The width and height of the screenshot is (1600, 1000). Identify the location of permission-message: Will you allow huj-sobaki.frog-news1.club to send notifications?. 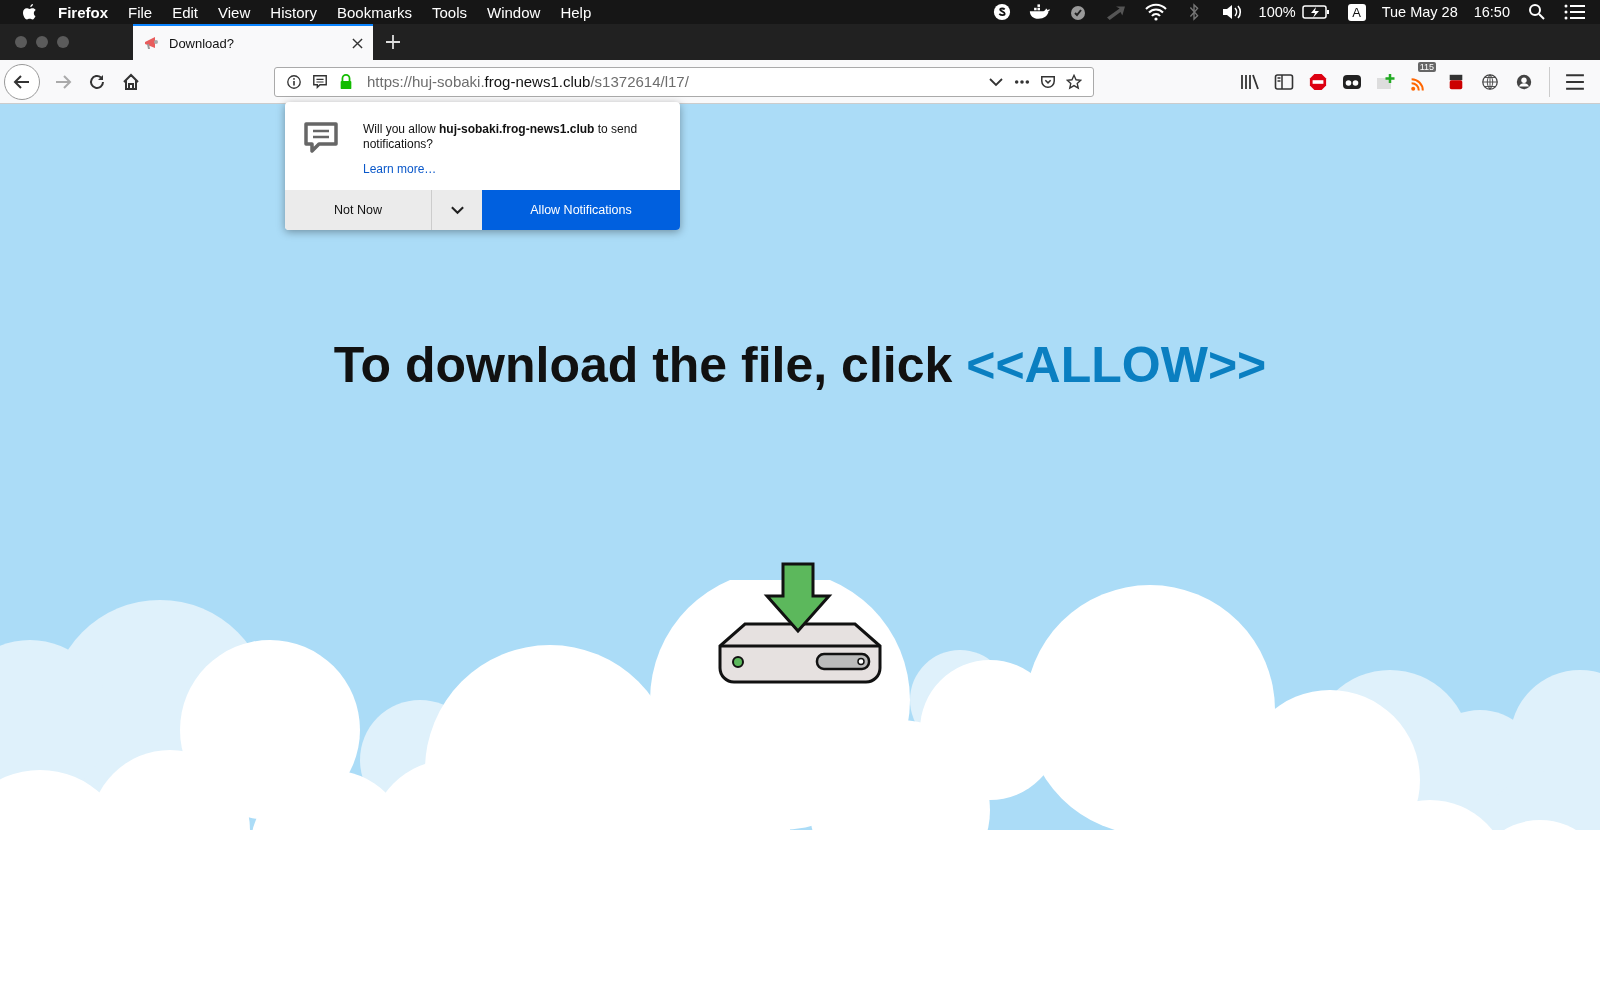
(501, 137).